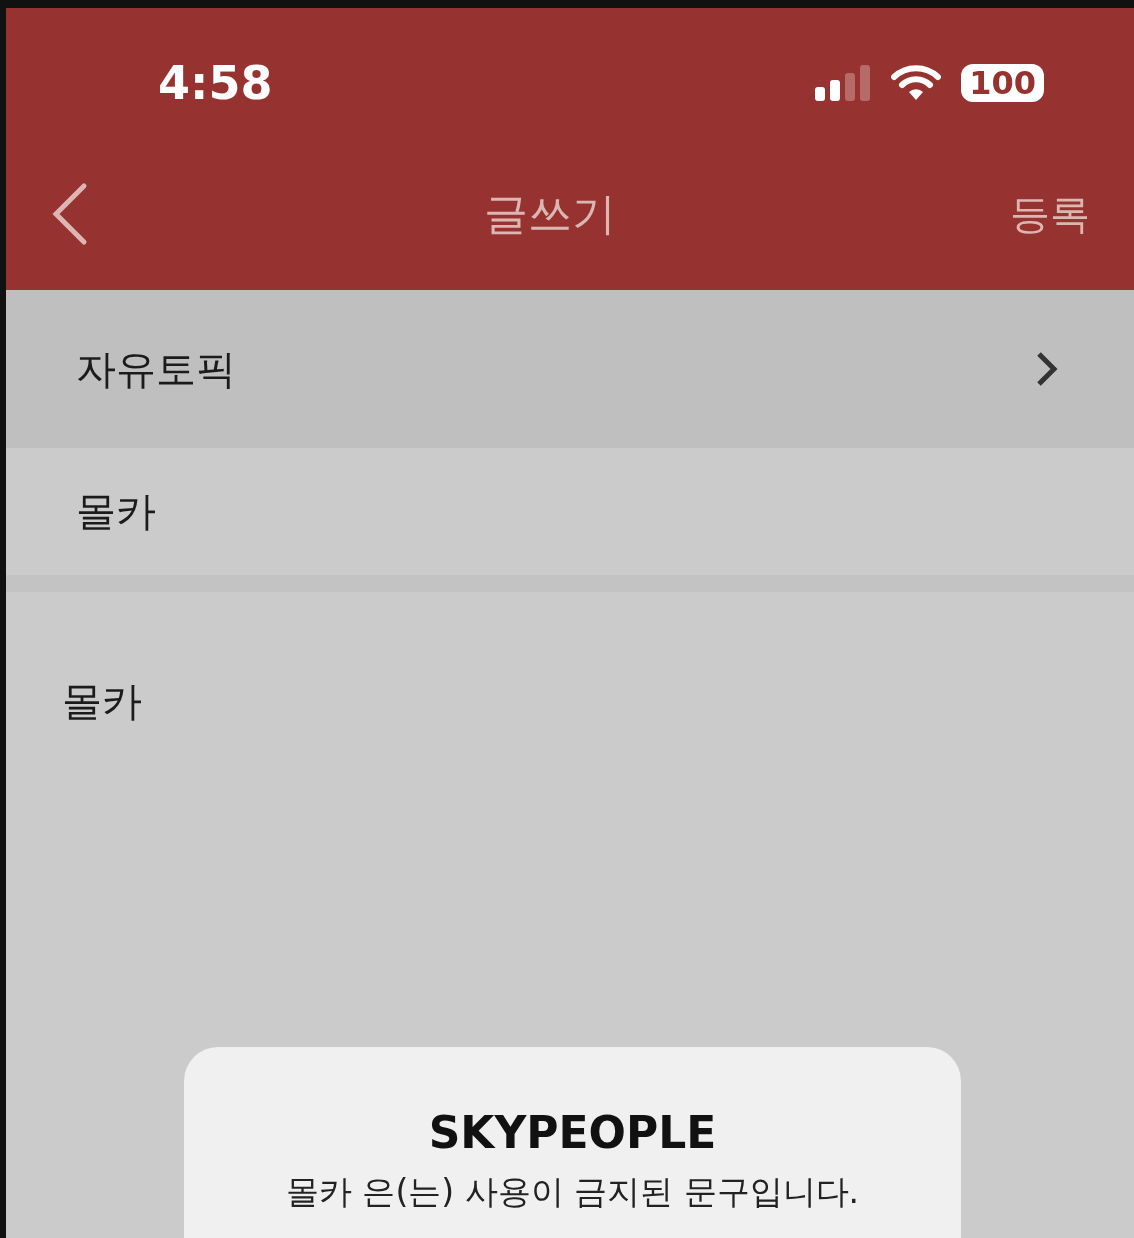 This screenshot has height=1238, width=1134. Describe the element at coordinates (570, 369) in the screenshot. I see `category-selector: 자유토픽` at that location.